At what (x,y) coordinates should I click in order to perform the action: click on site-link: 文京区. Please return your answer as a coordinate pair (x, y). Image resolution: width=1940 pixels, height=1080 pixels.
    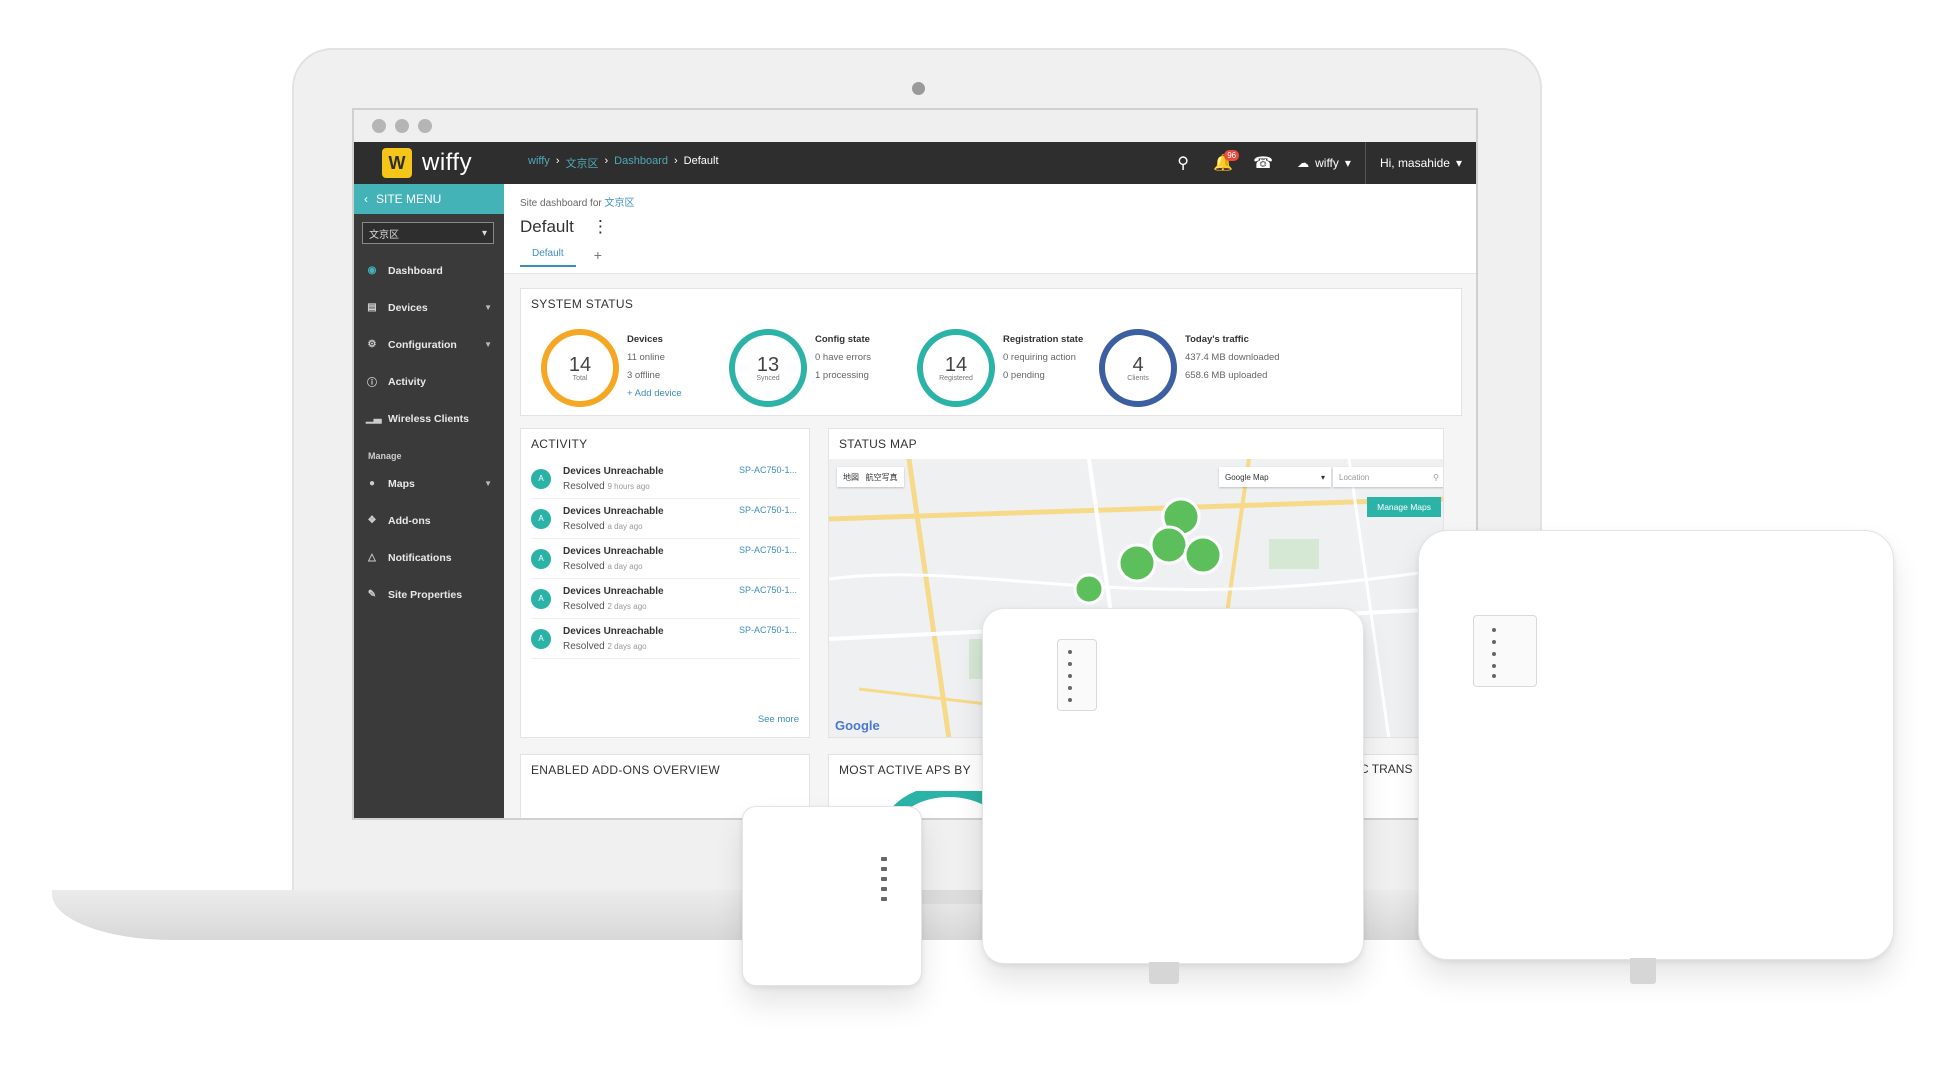
    Looking at the image, I should click on (620, 203).